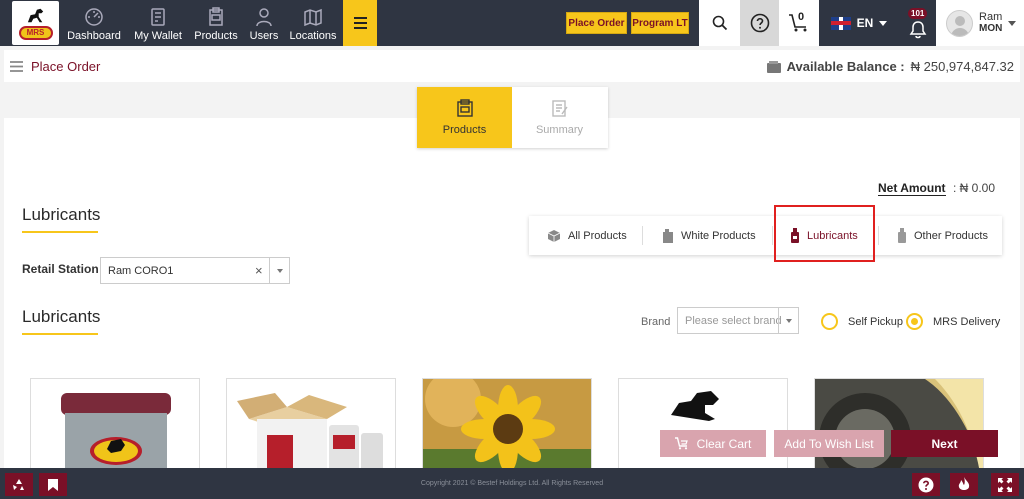 Image resolution: width=1024 pixels, height=499 pixels. What do you see at coordinates (709, 235) in the screenshot?
I see `filter-white-products: White Products` at bounding box center [709, 235].